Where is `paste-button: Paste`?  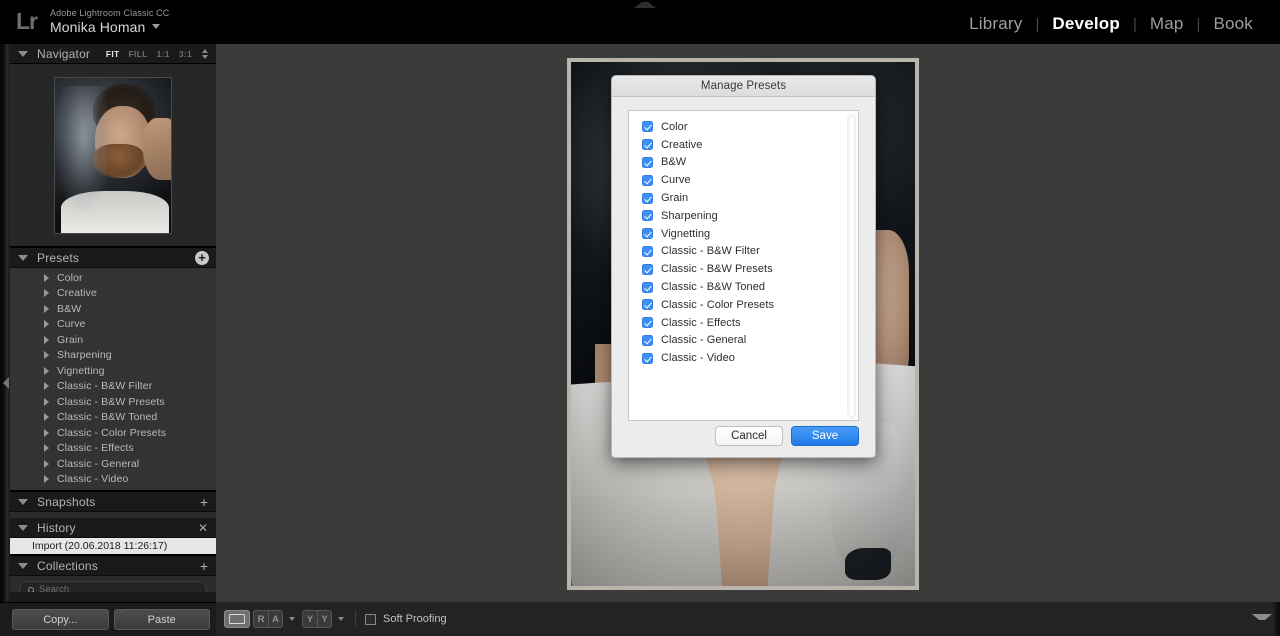 paste-button: Paste is located at coordinates (161, 619).